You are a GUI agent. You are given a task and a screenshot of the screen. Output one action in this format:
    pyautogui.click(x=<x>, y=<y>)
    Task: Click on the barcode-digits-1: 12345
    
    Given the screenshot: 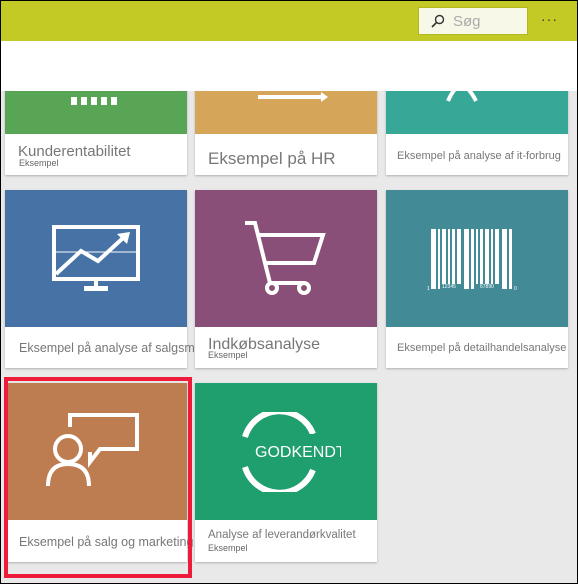 What is the action you would take?
    pyautogui.click(x=449, y=287)
    